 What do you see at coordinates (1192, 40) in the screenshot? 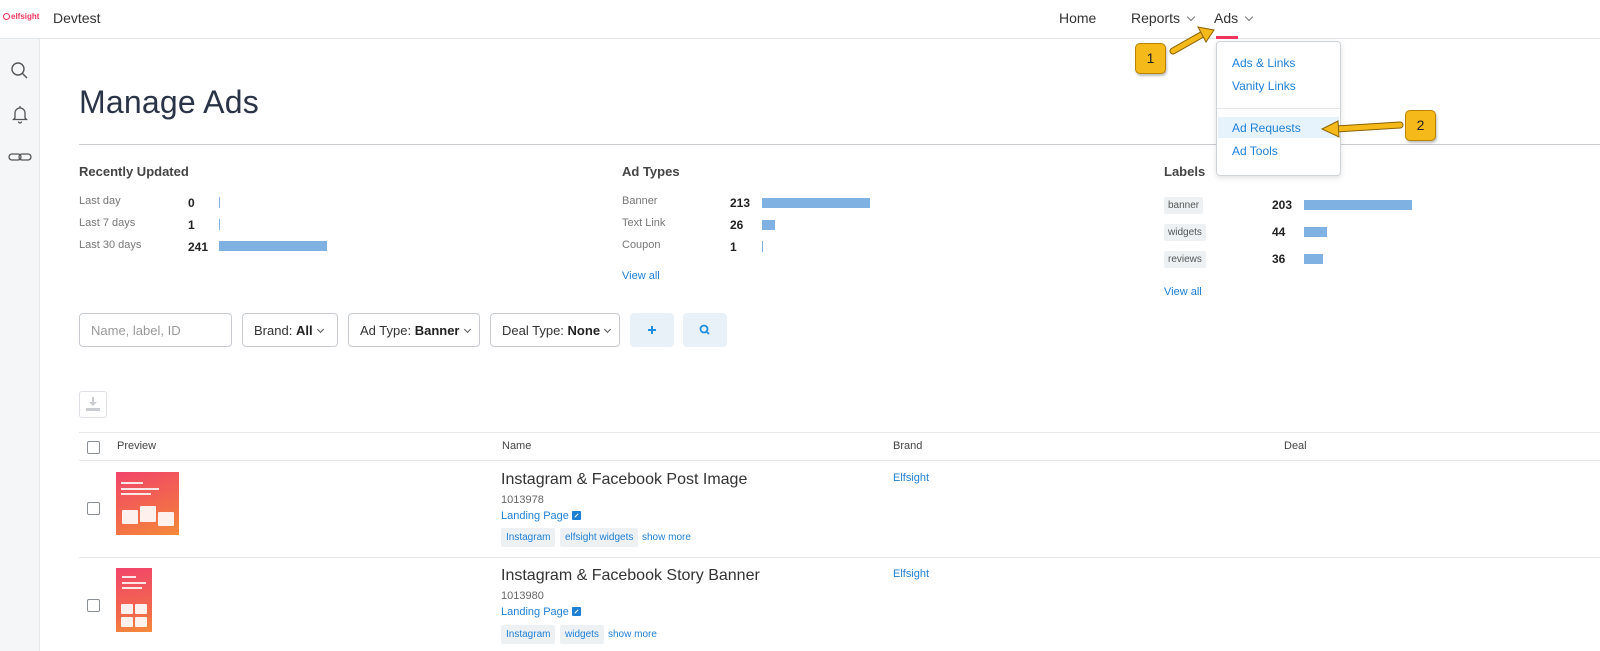
I see `arrow-to-ads-menu` at bounding box center [1192, 40].